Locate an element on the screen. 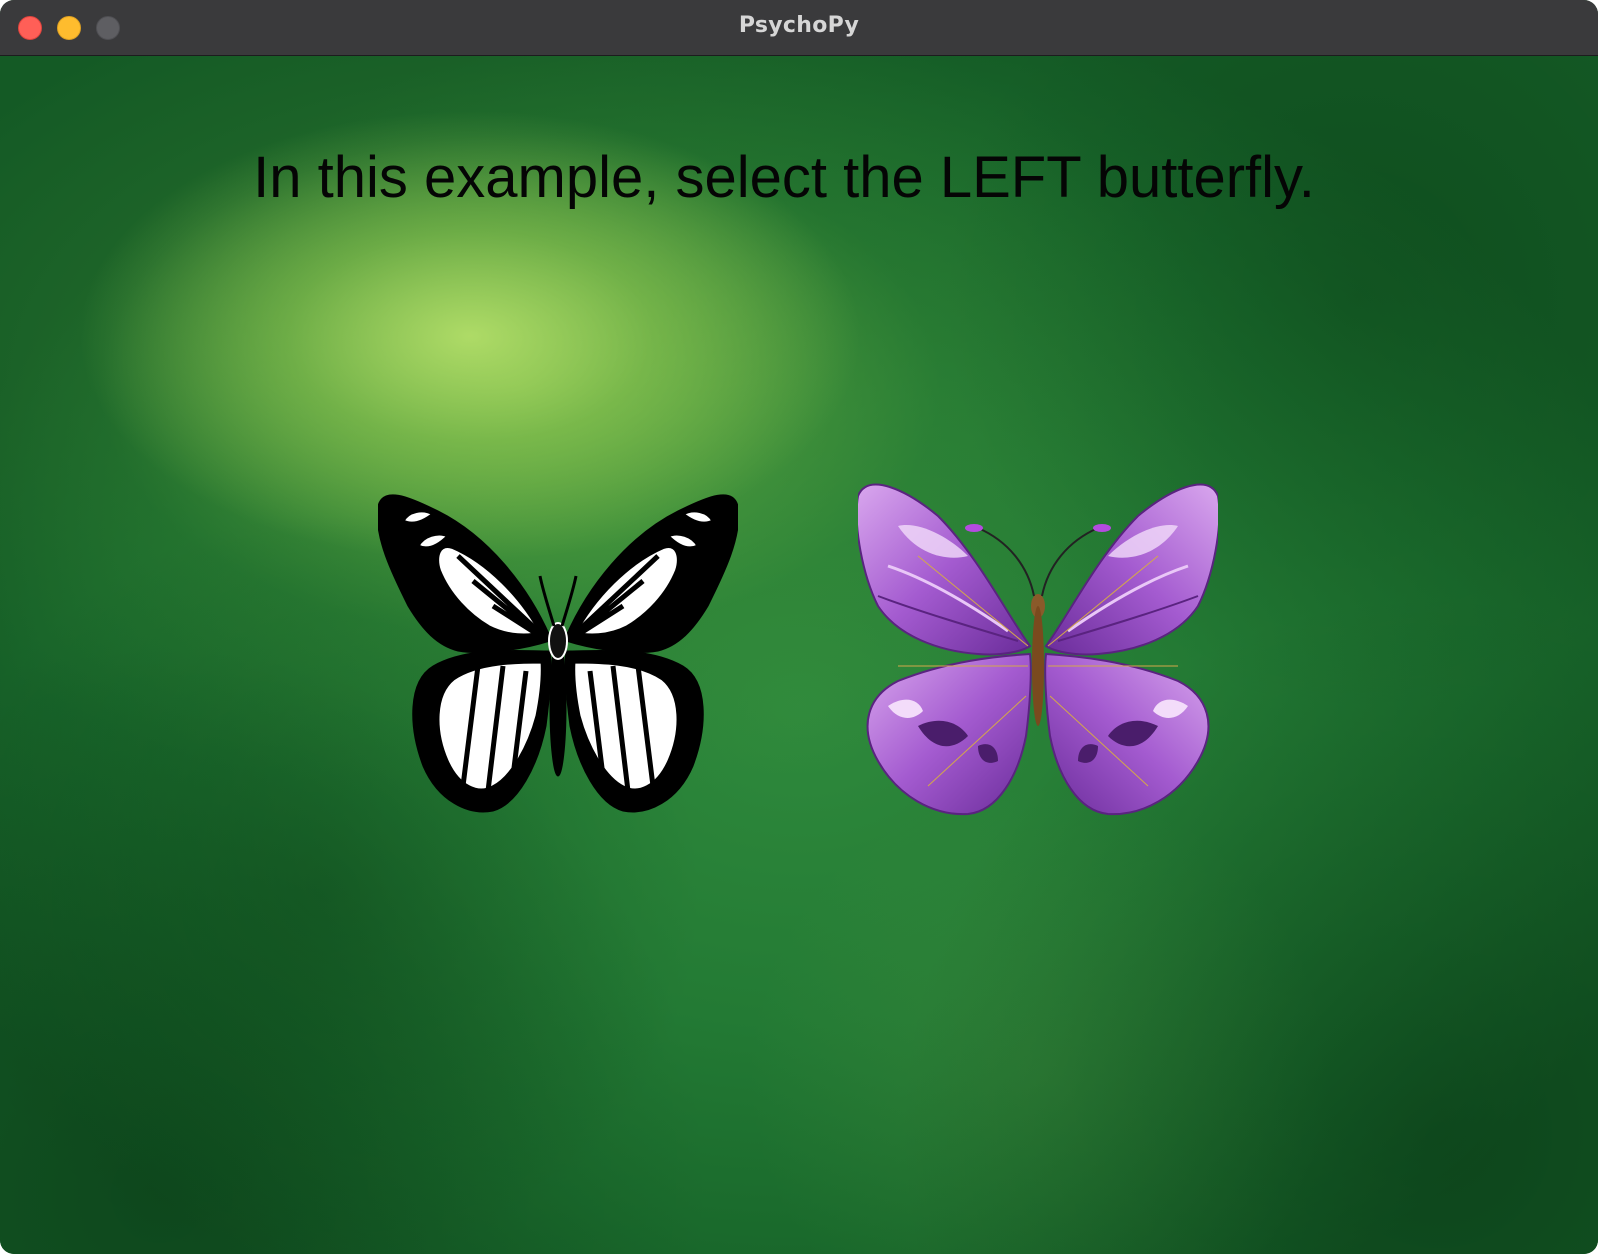  title-bar: PsychoPy is located at coordinates (799, 28).